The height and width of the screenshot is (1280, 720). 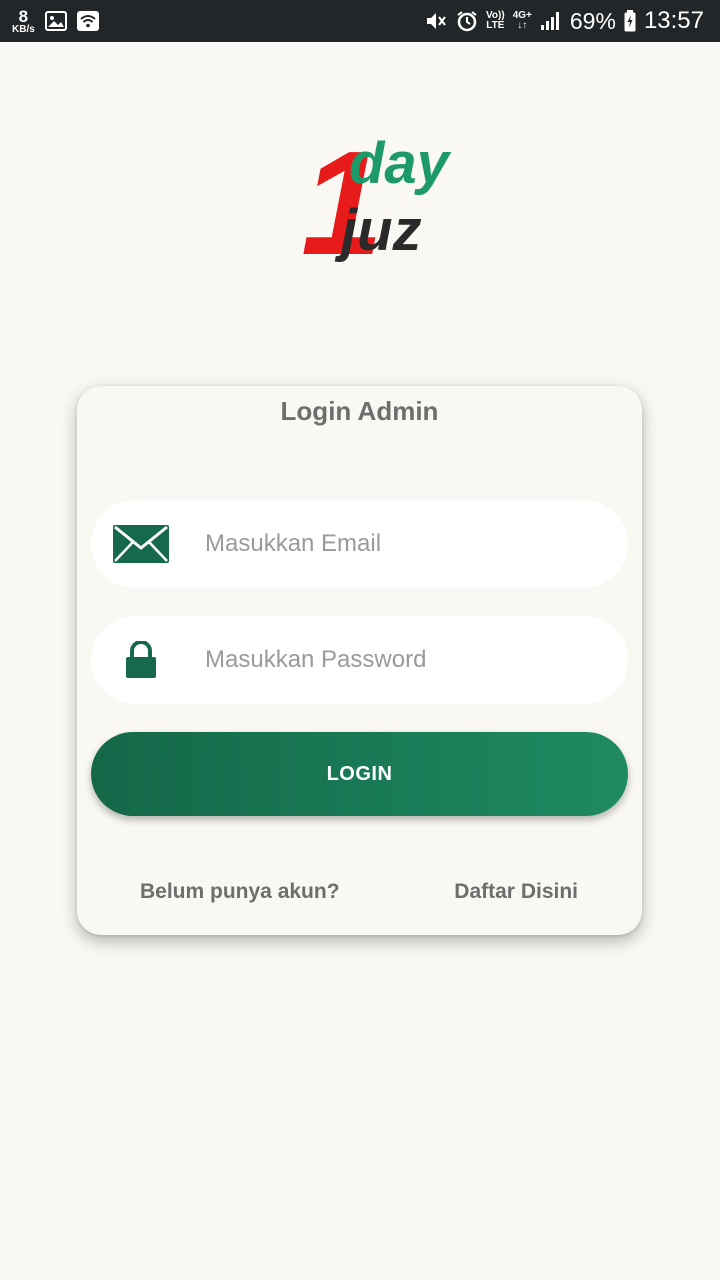 I want to click on network-speed: 8 KB/s, so click(x=23, y=21).